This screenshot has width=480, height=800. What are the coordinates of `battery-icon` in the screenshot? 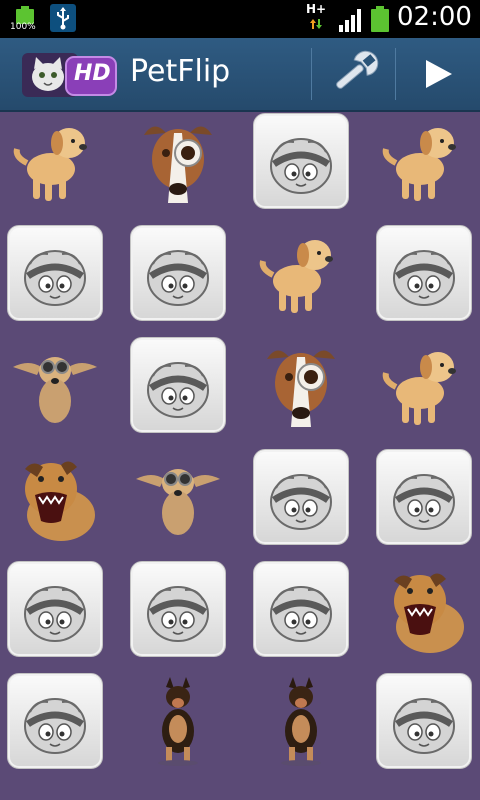 It's located at (380, 19).